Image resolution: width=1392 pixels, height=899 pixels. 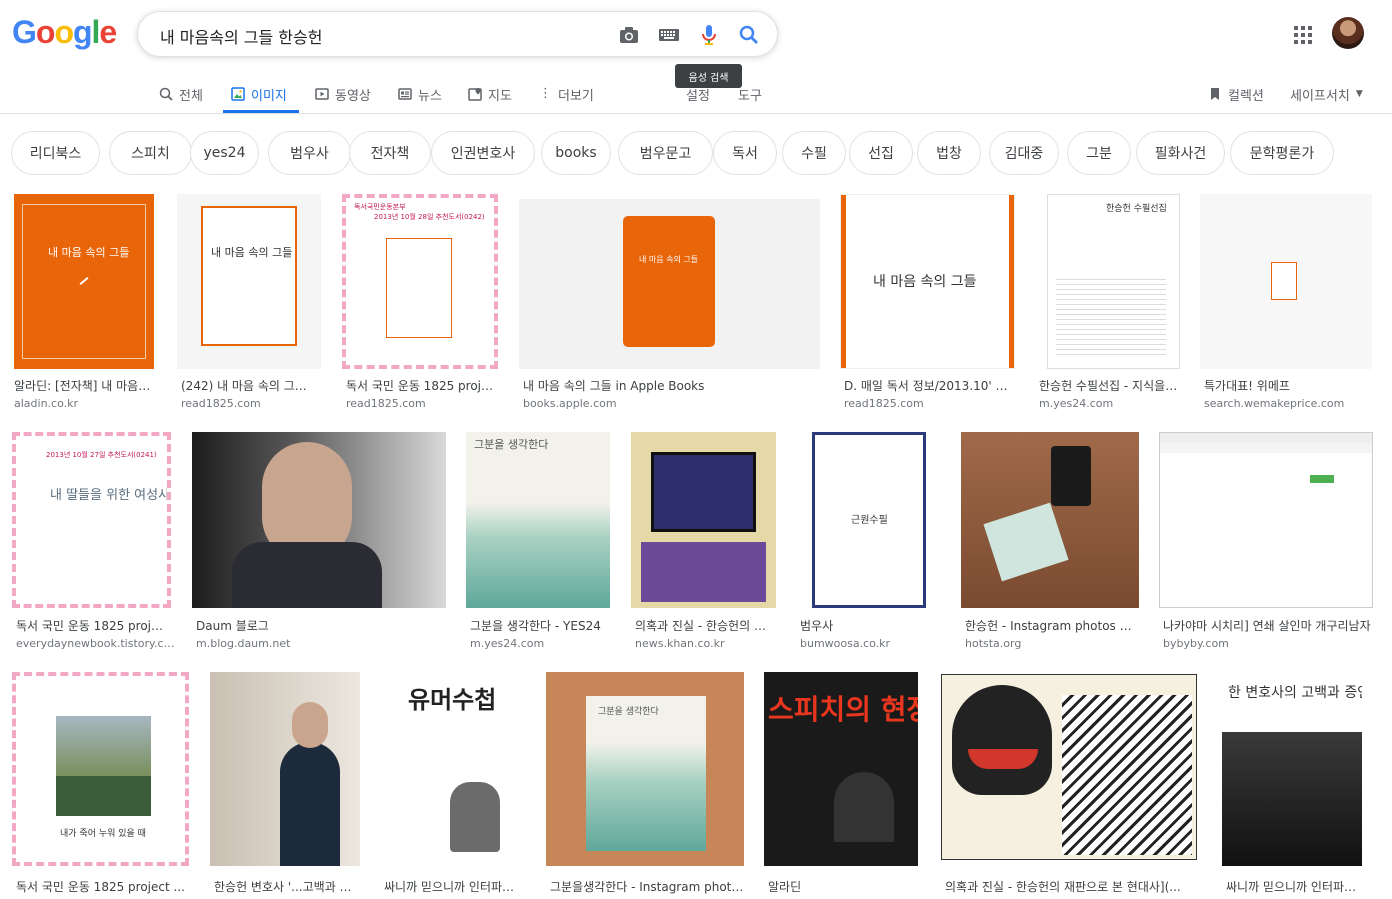 What do you see at coordinates (668, 403) in the screenshot?
I see `result-source: books.apple.com` at bounding box center [668, 403].